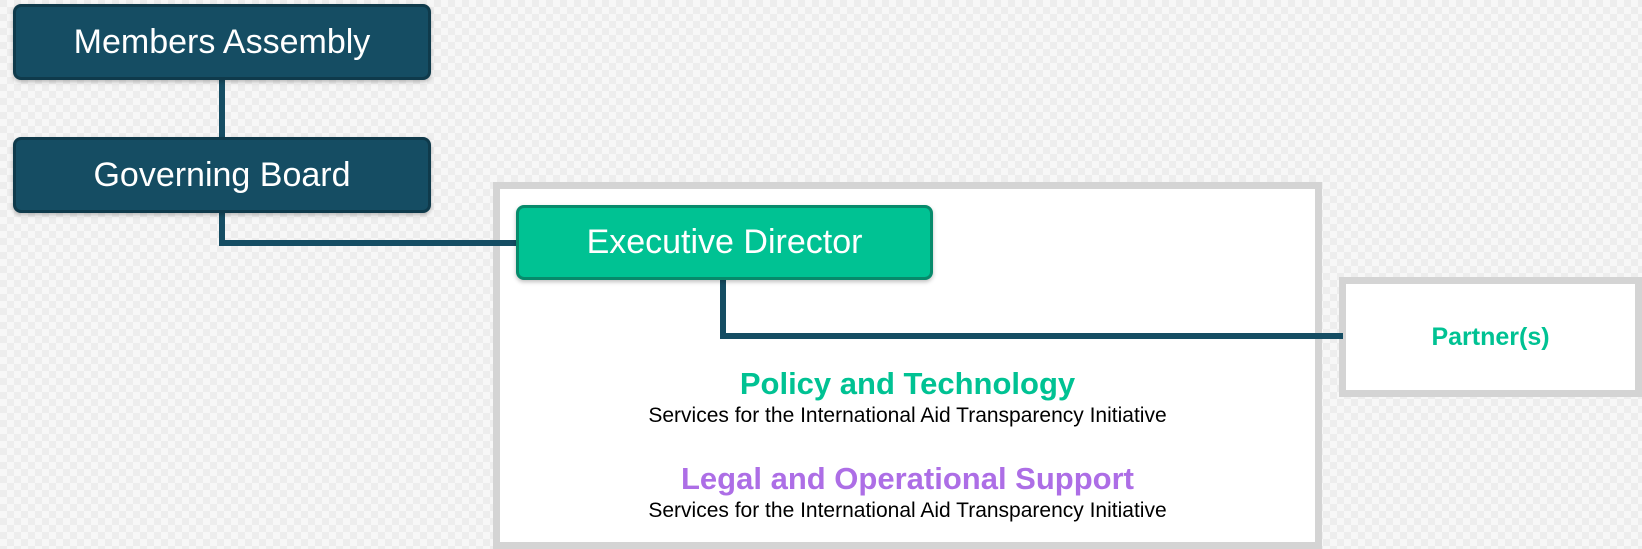 Image resolution: width=1642 pixels, height=549 pixels. I want to click on members-assembly-node: Members Assembly, so click(222, 42).